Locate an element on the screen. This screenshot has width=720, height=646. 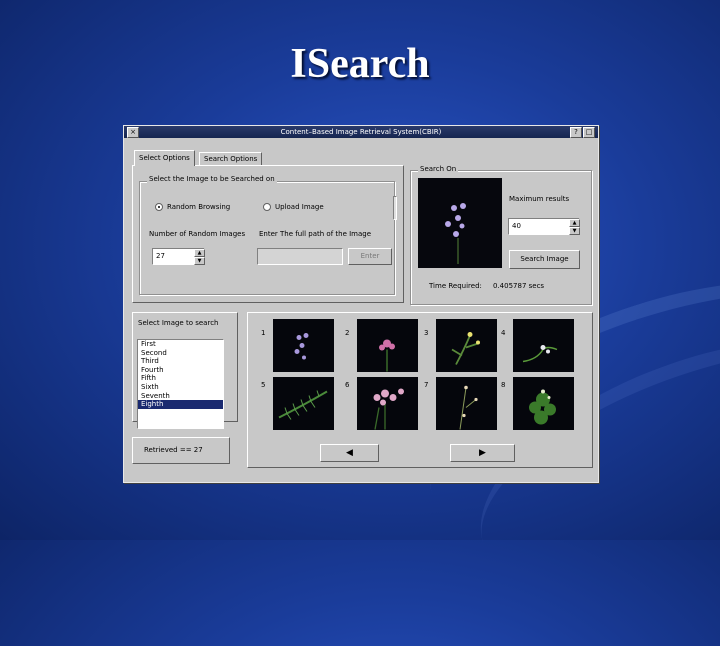
list-item: Third is located at coordinates (180, 361).